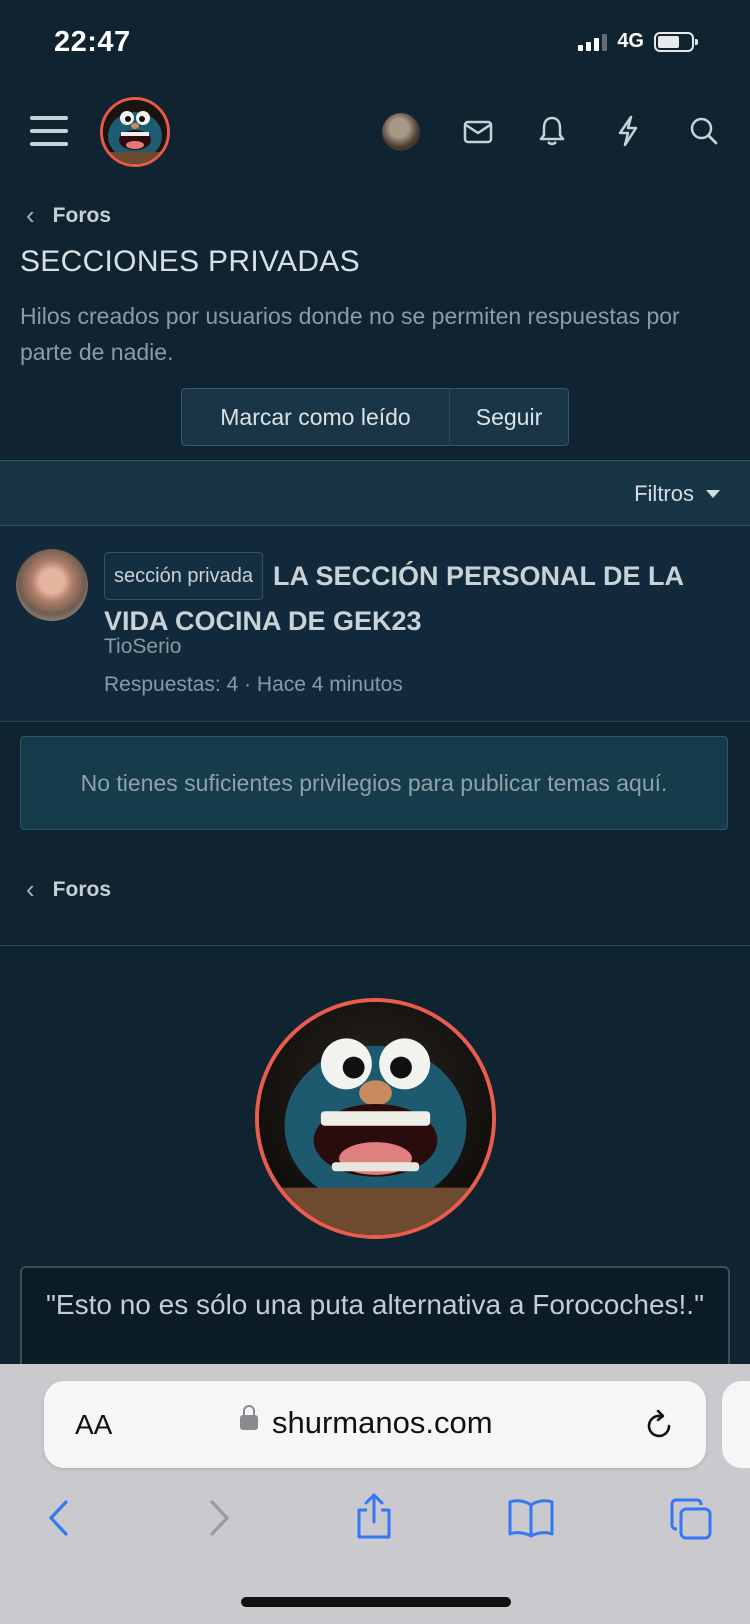 The image size is (750, 1624). I want to click on breadcrumb-label: Foros, so click(82, 216).